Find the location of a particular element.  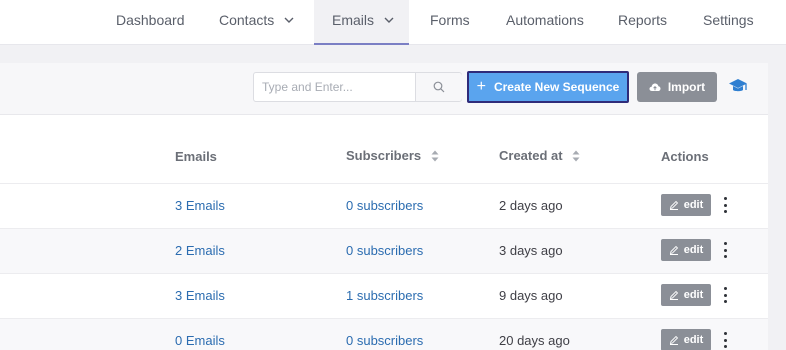

search-input is located at coordinates (334, 87).